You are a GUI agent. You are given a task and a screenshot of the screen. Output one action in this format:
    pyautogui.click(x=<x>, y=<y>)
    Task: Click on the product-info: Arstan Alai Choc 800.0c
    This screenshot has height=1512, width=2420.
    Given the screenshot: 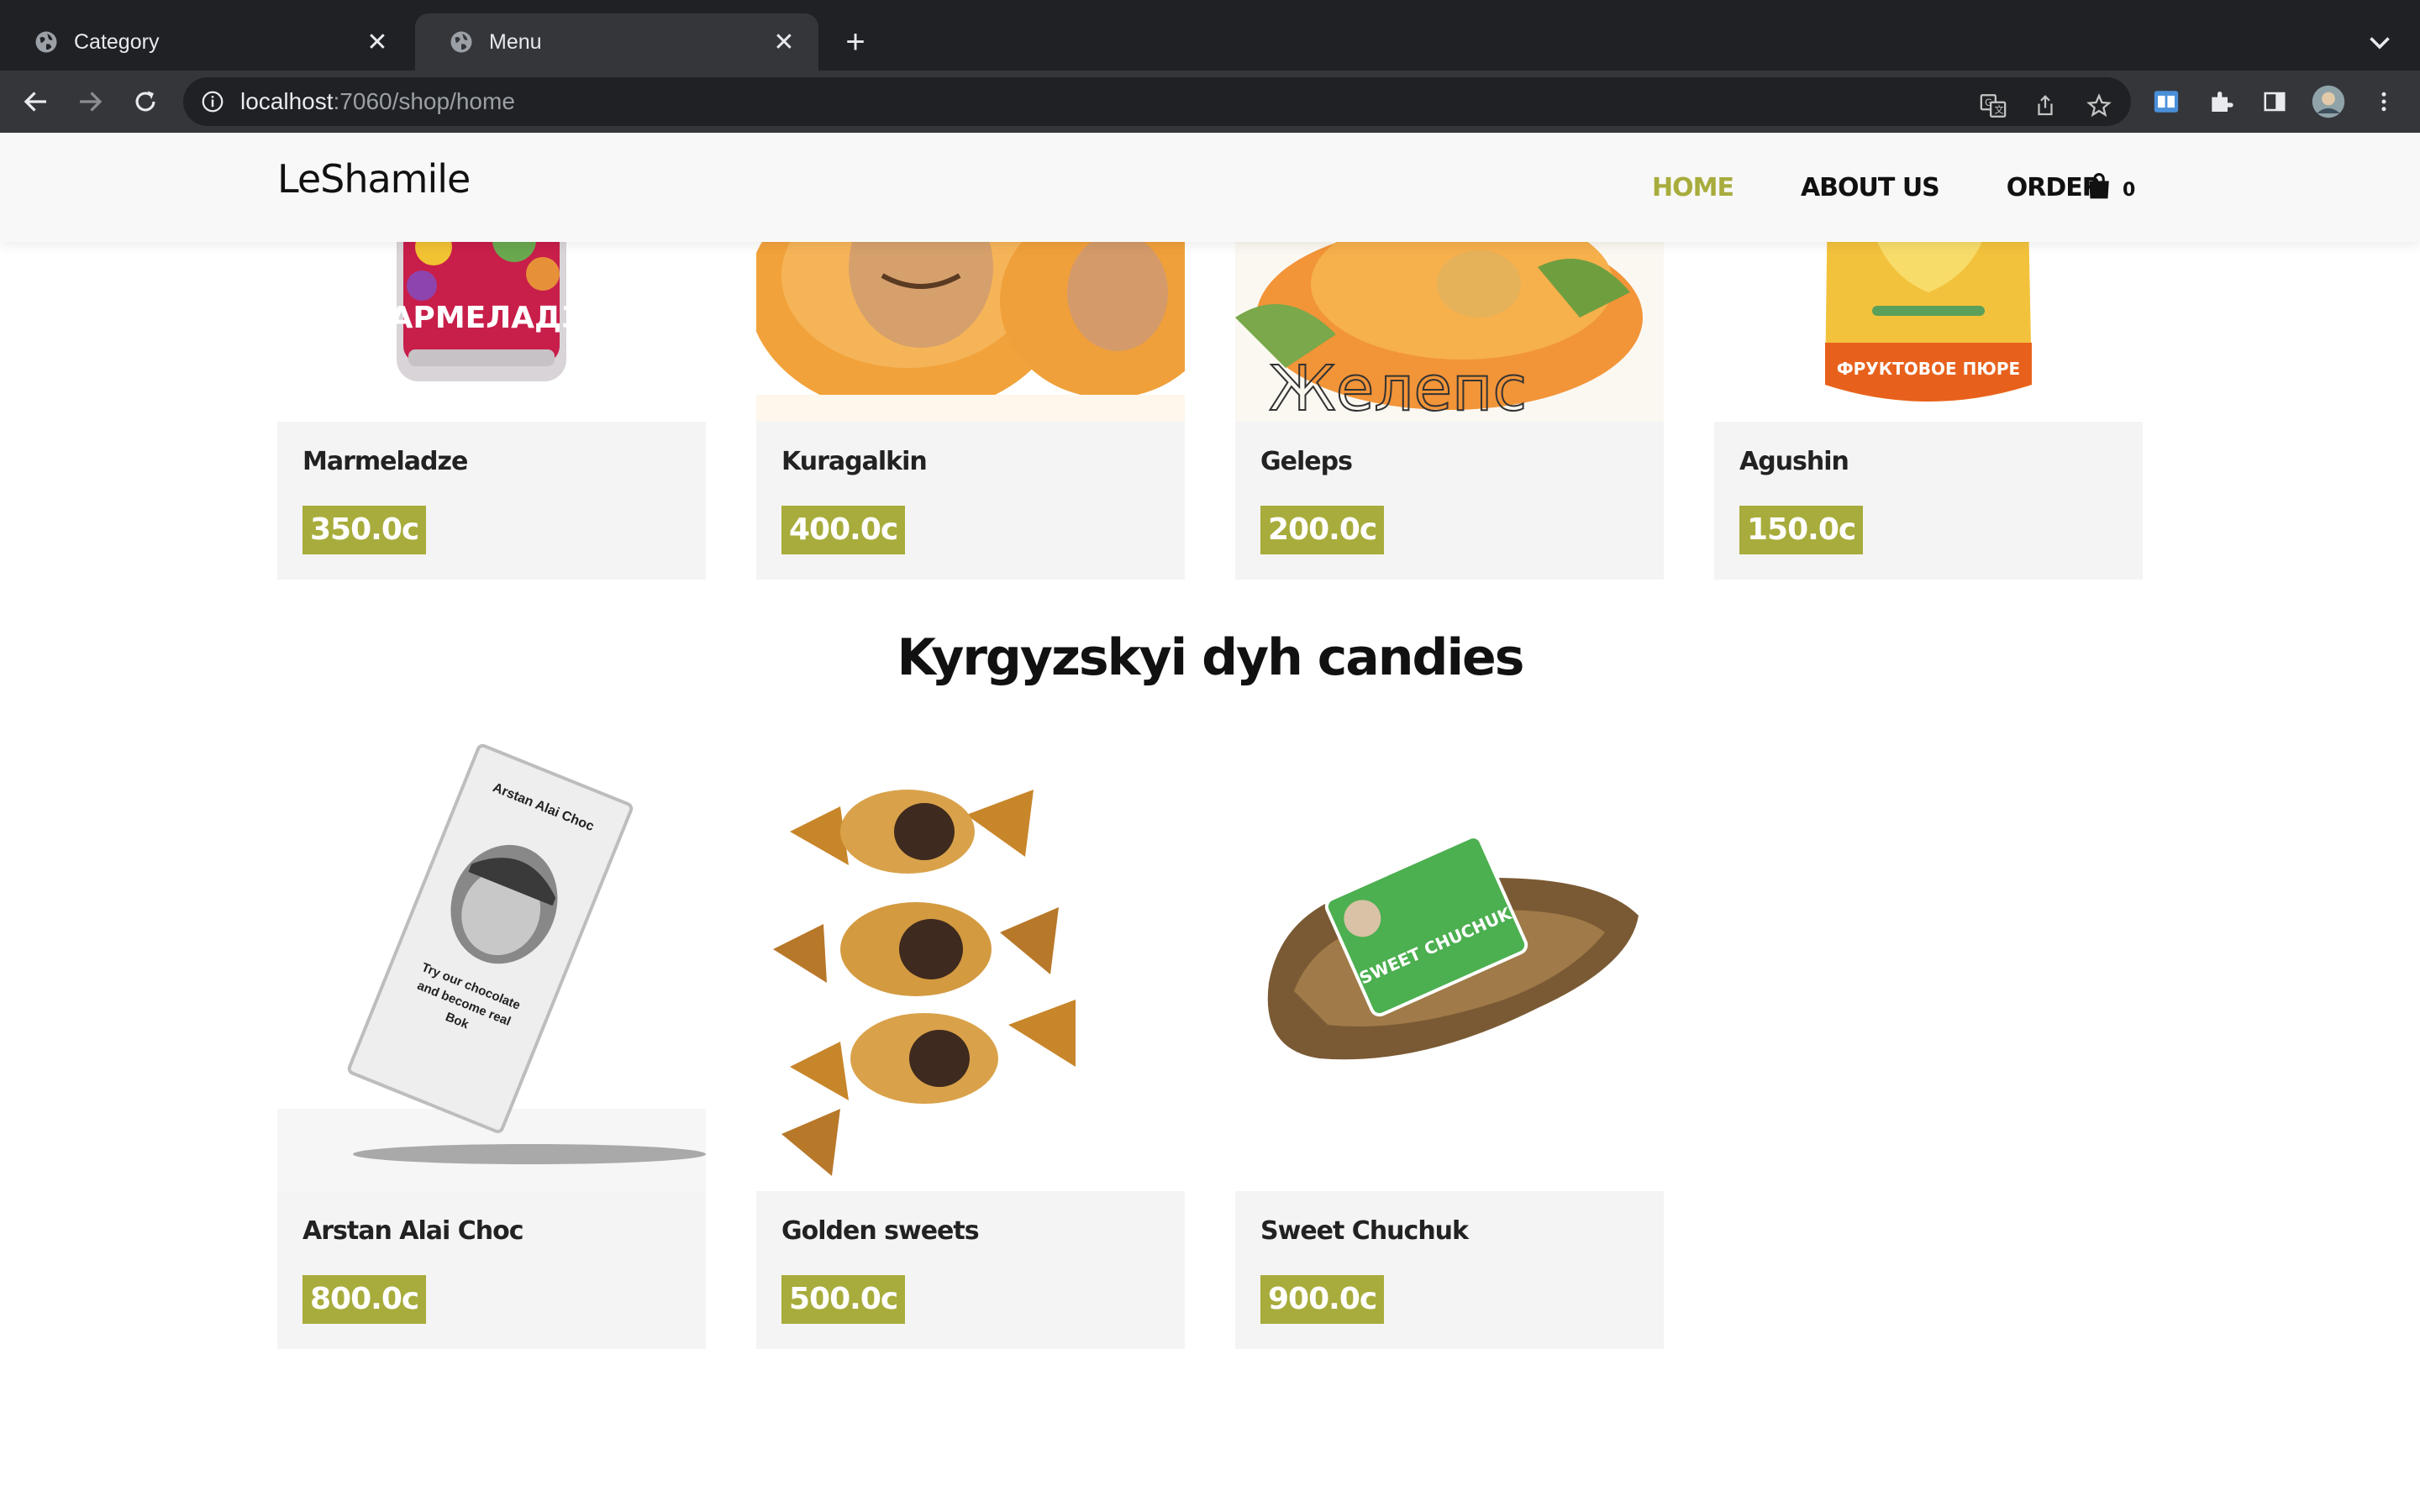 What is the action you would take?
    pyautogui.click(x=492, y=1270)
    